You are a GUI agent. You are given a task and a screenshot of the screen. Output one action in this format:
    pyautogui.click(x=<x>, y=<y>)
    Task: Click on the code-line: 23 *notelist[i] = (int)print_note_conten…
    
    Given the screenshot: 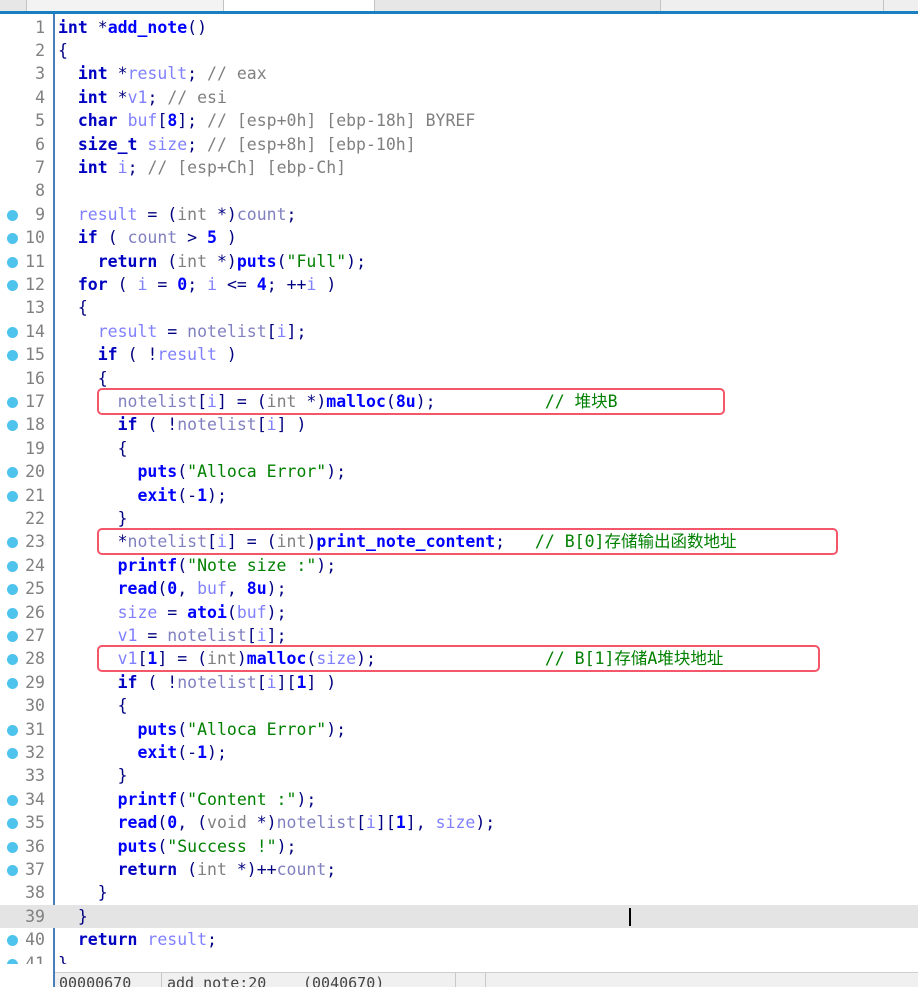 What is the action you would take?
    pyautogui.click(x=459, y=541)
    